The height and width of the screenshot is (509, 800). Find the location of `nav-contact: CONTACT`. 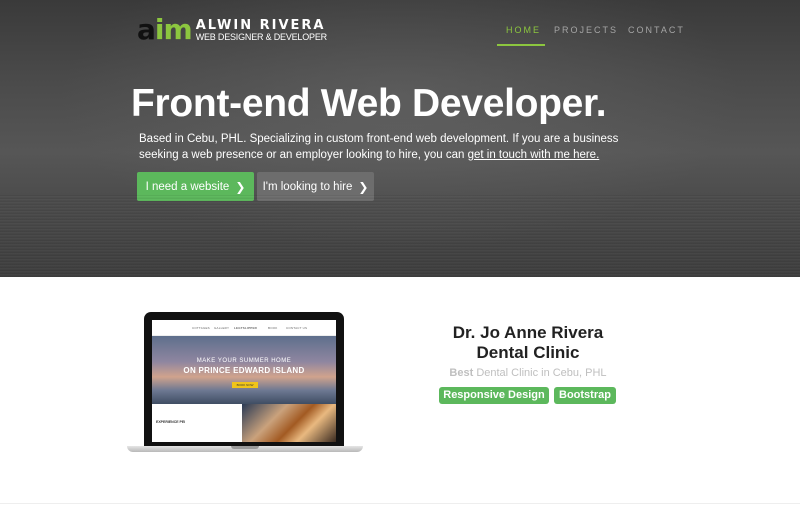

nav-contact: CONTACT is located at coordinates (656, 30).